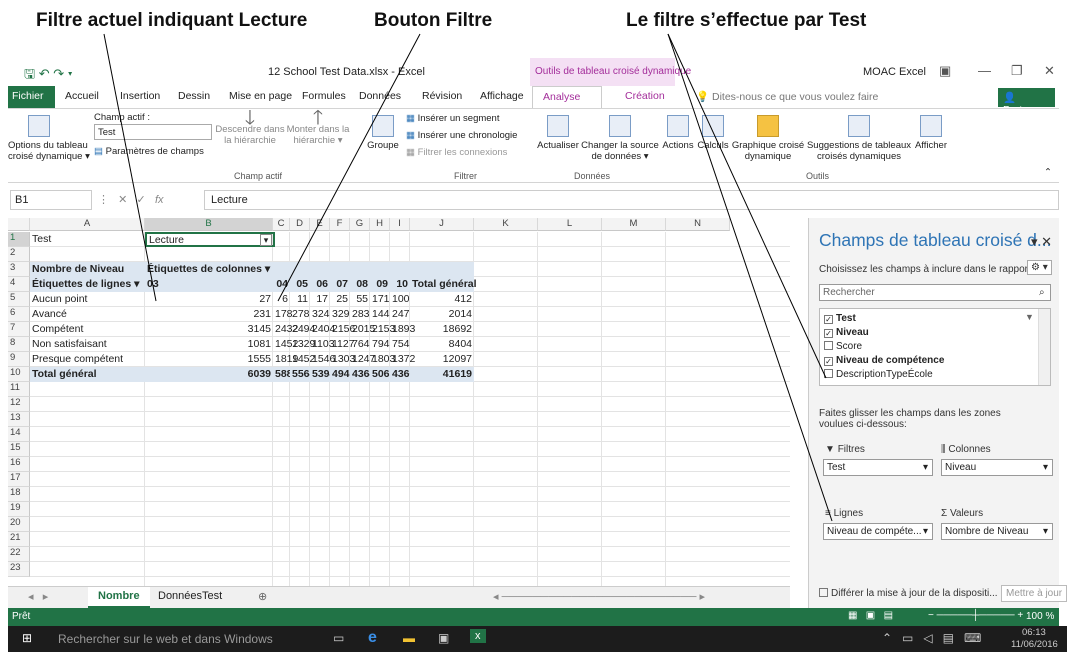 Image resolution: width=1067 pixels, height=652 pixels. Describe the element at coordinates (840, 318) in the screenshot. I see `field-list-item: ✓ Test` at that location.